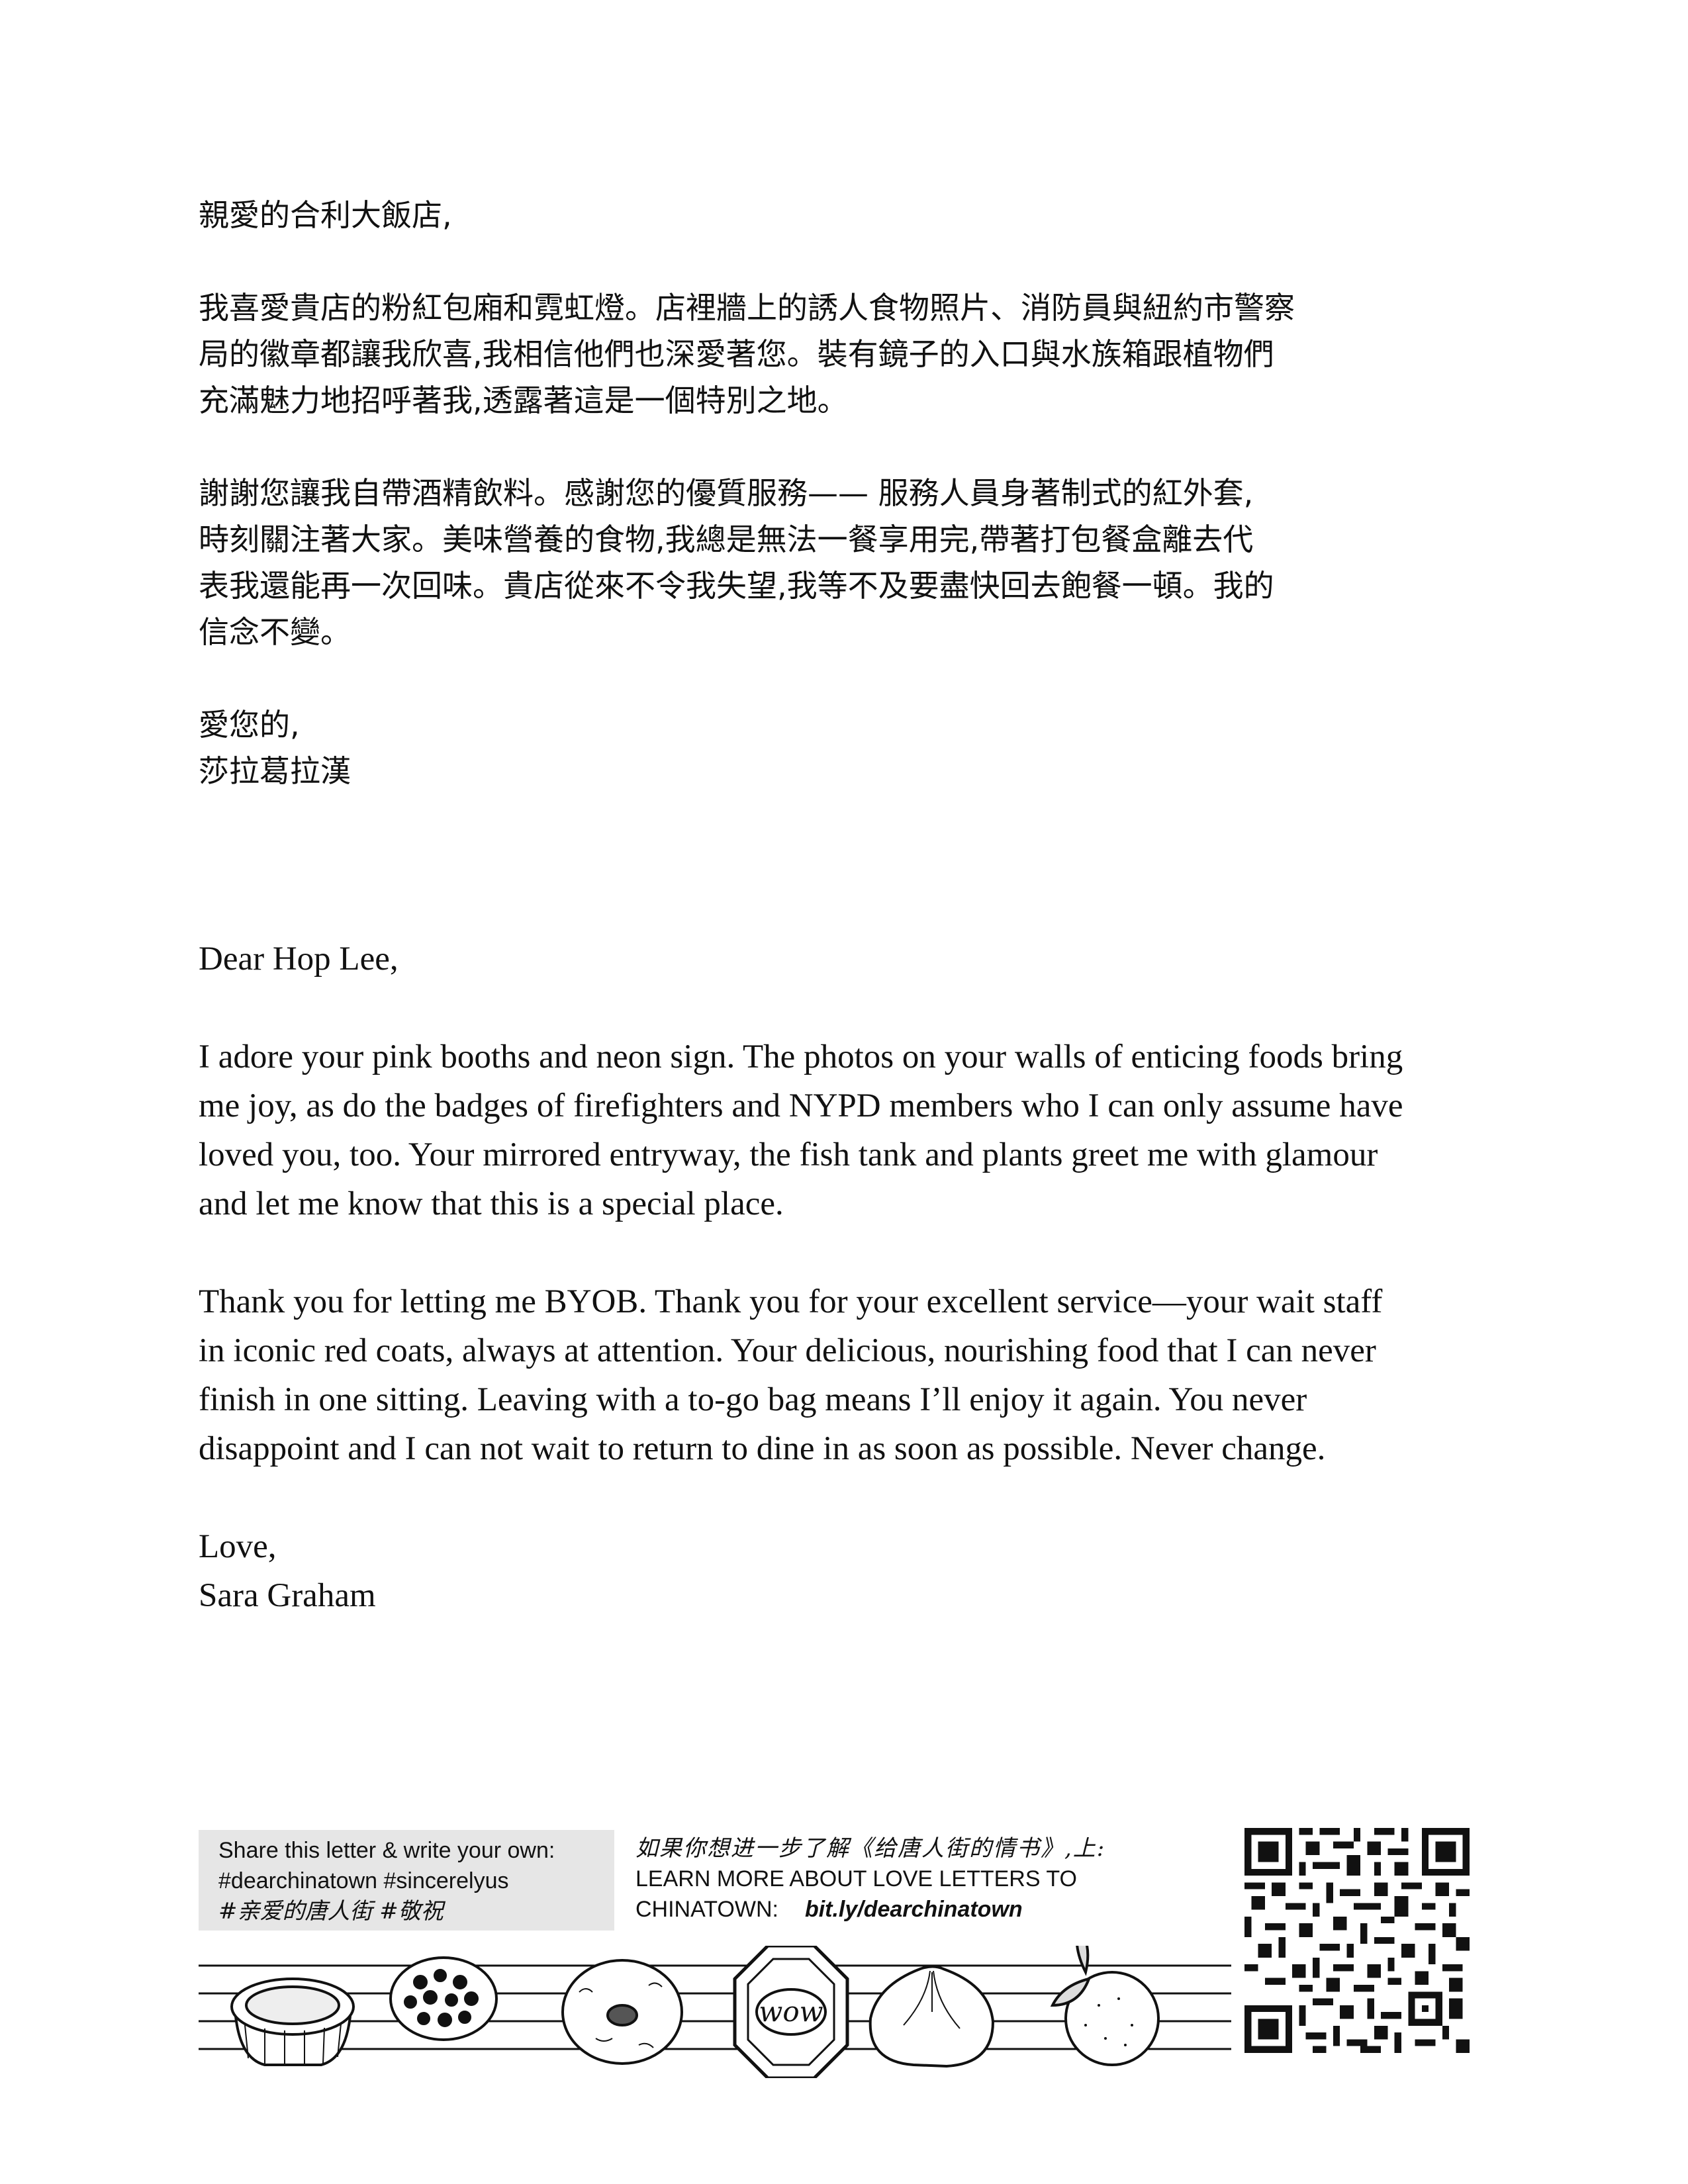 The height and width of the screenshot is (2184, 1688). What do you see at coordinates (443, 1999) in the screenshot?
I see `pineapple-bun-icon` at bounding box center [443, 1999].